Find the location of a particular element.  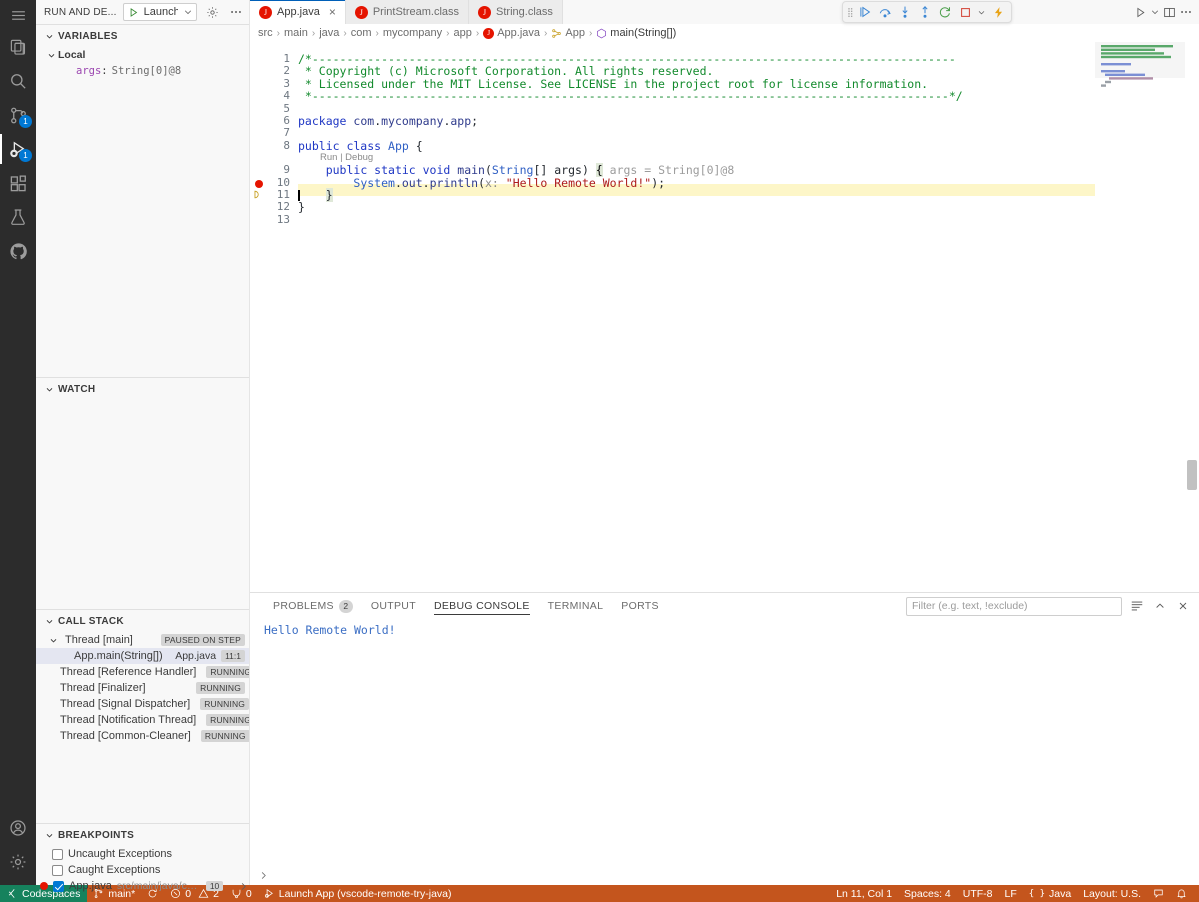

breakpoint-row: App.java src/main/java/com/myc... 10 is located at coordinates (142, 886).